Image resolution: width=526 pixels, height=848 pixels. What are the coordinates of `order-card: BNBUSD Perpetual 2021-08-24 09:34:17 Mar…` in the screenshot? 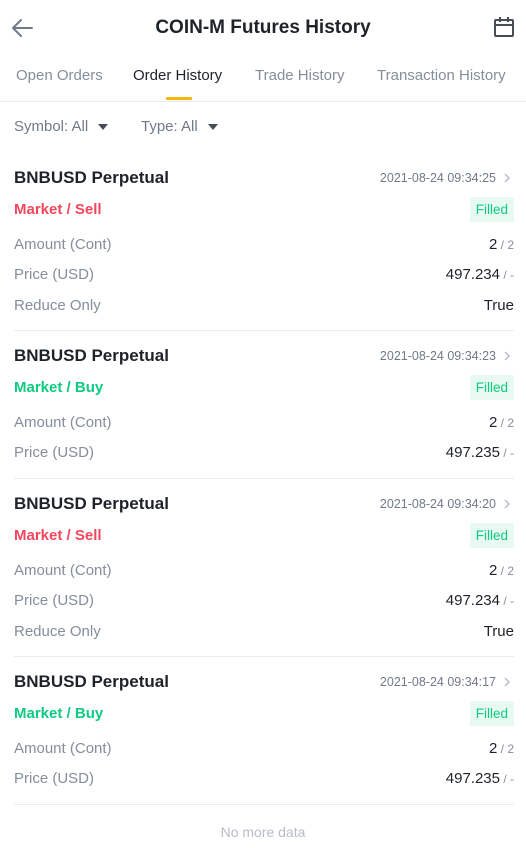 It's located at (264, 738).